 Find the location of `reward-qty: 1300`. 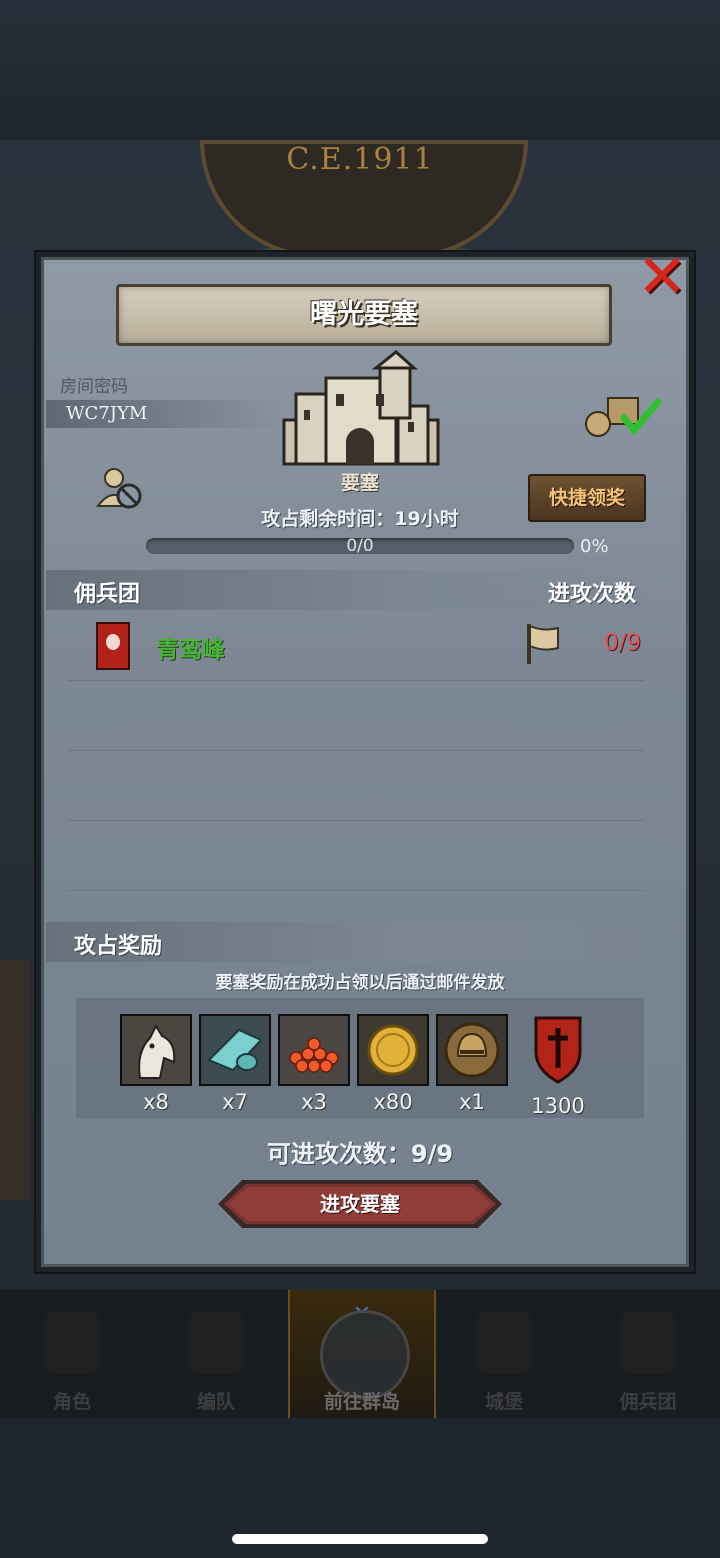

reward-qty: 1300 is located at coordinates (558, 1106).